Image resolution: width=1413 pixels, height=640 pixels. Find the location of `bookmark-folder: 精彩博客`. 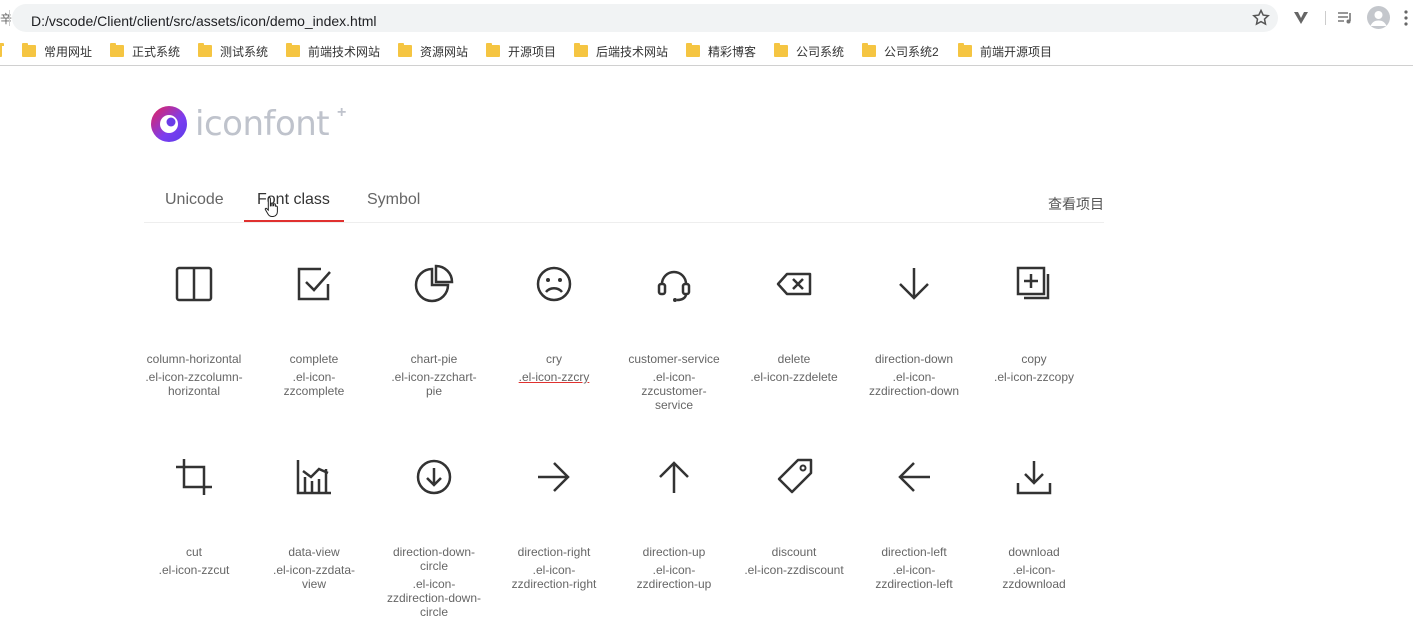

bookmark-folder: 精彩博客 is located at coordinates (721, 51).